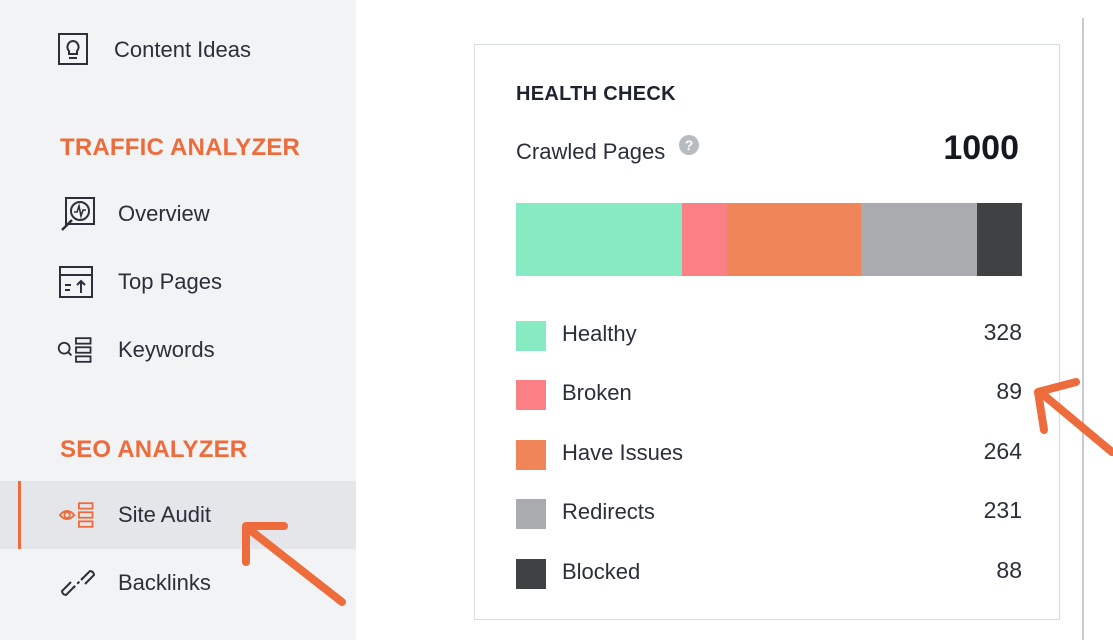 The image size is (1113, 640). What do you see at coordinates (1083, 329) in the screenshot?
I see `panel-edge-divider` at bounding box center [1083, 329].